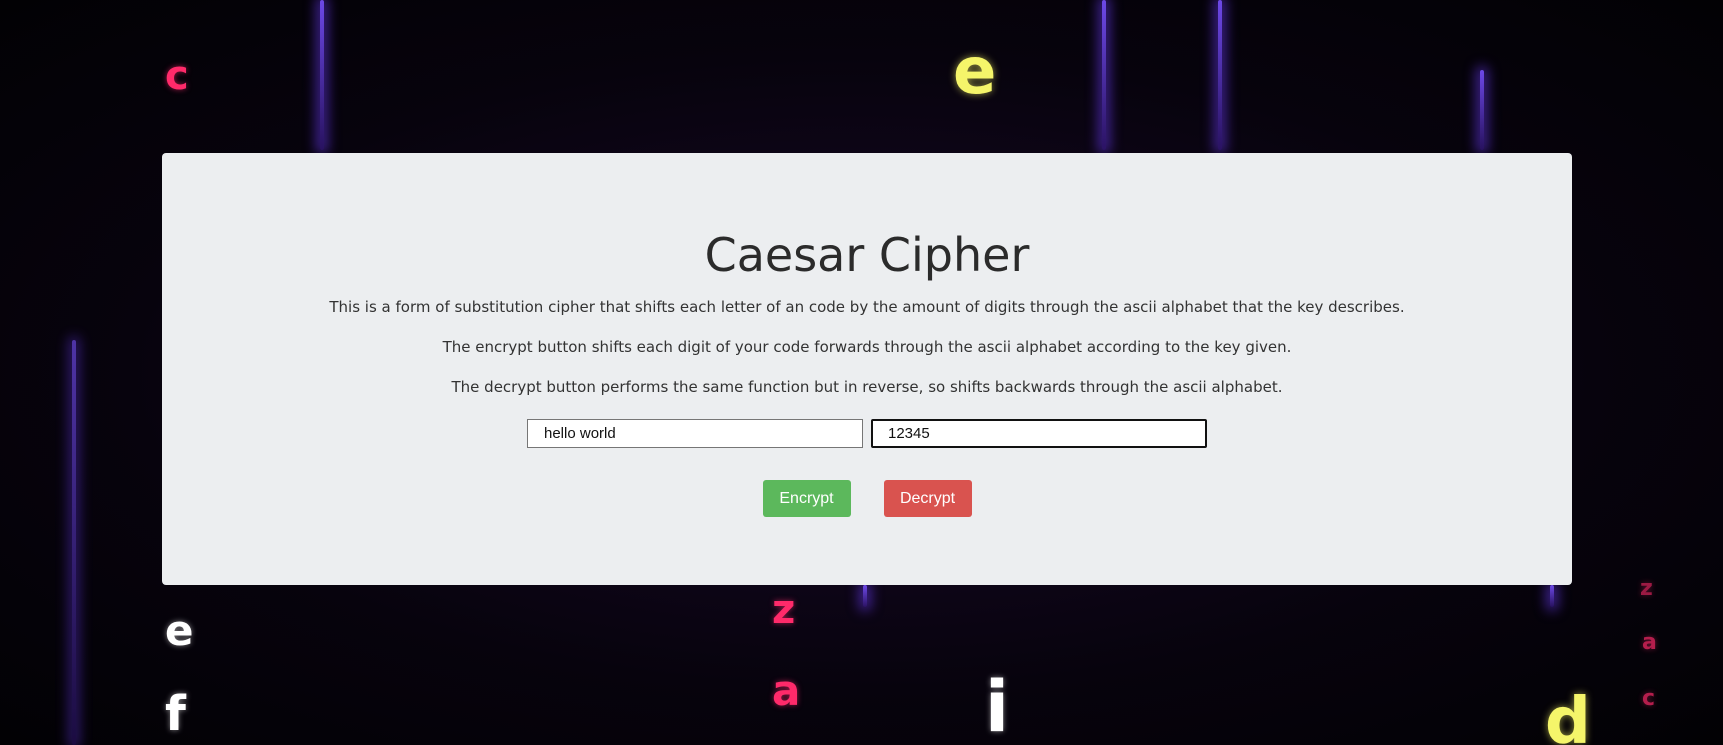 The width and height of the screenshot is (1723, 745). I want to click on input-row, so click(867, 433).